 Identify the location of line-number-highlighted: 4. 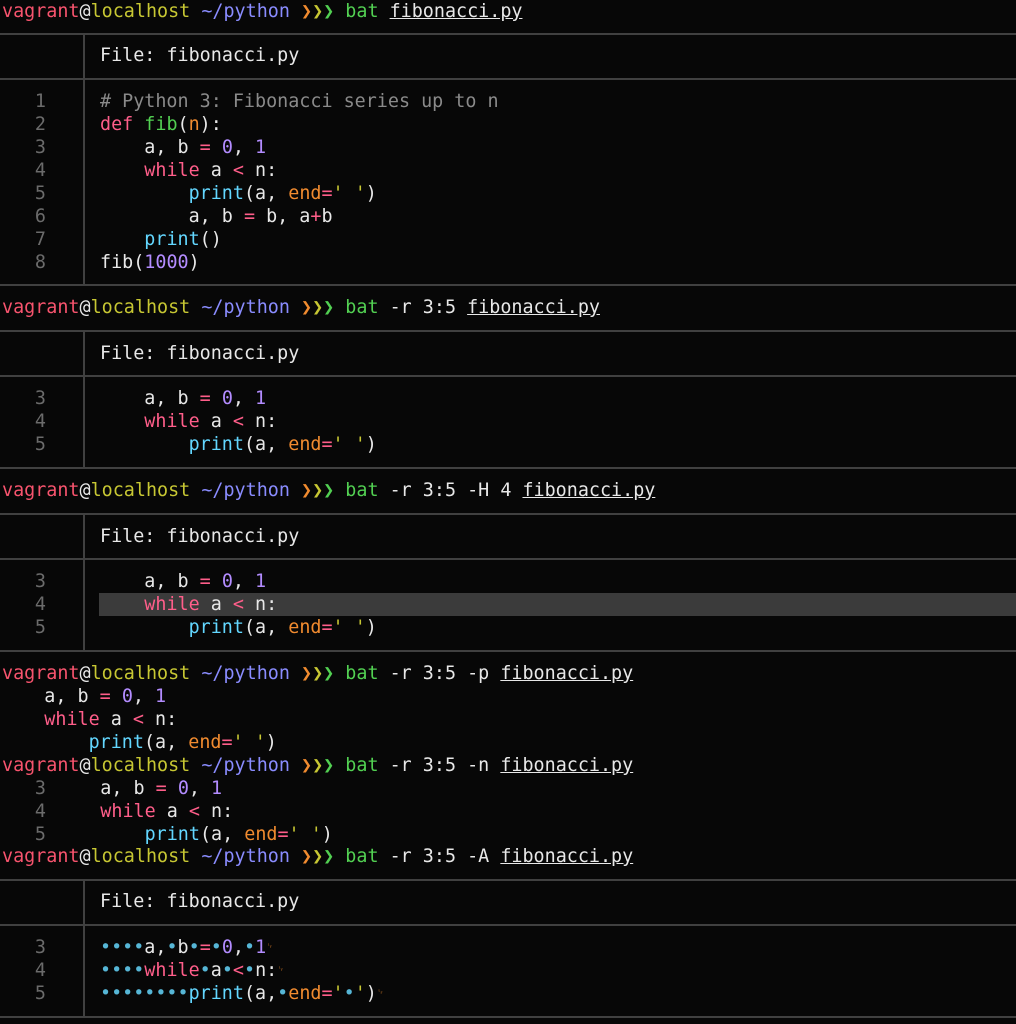
(40, 604).